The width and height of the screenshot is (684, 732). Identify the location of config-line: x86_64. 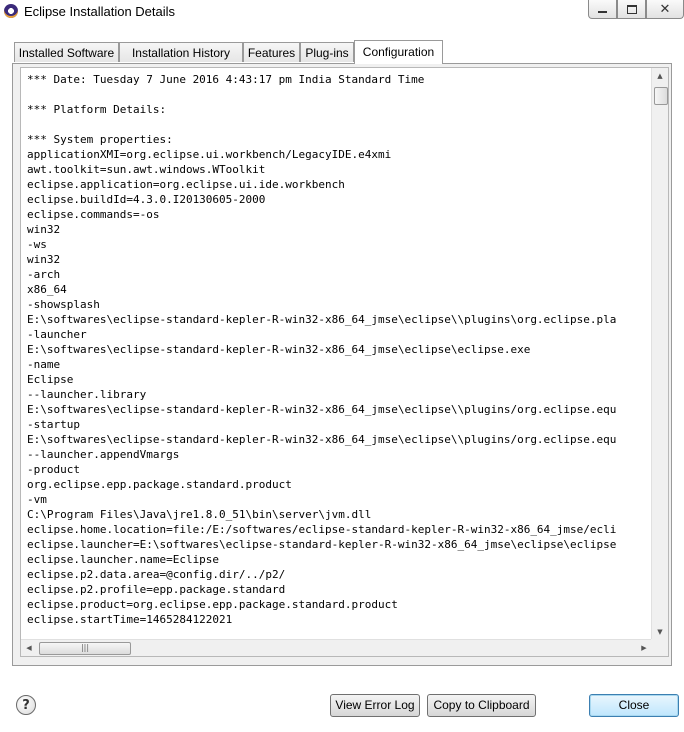
(47, 289).